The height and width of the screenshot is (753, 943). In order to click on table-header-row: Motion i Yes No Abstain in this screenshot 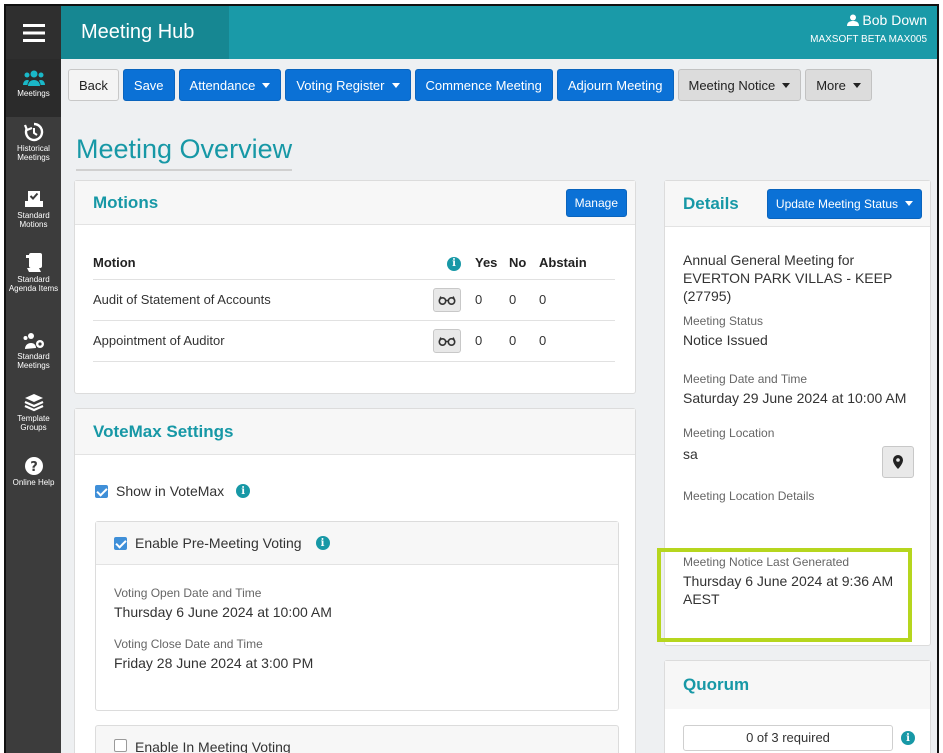, I will do `click(354, 263)`.